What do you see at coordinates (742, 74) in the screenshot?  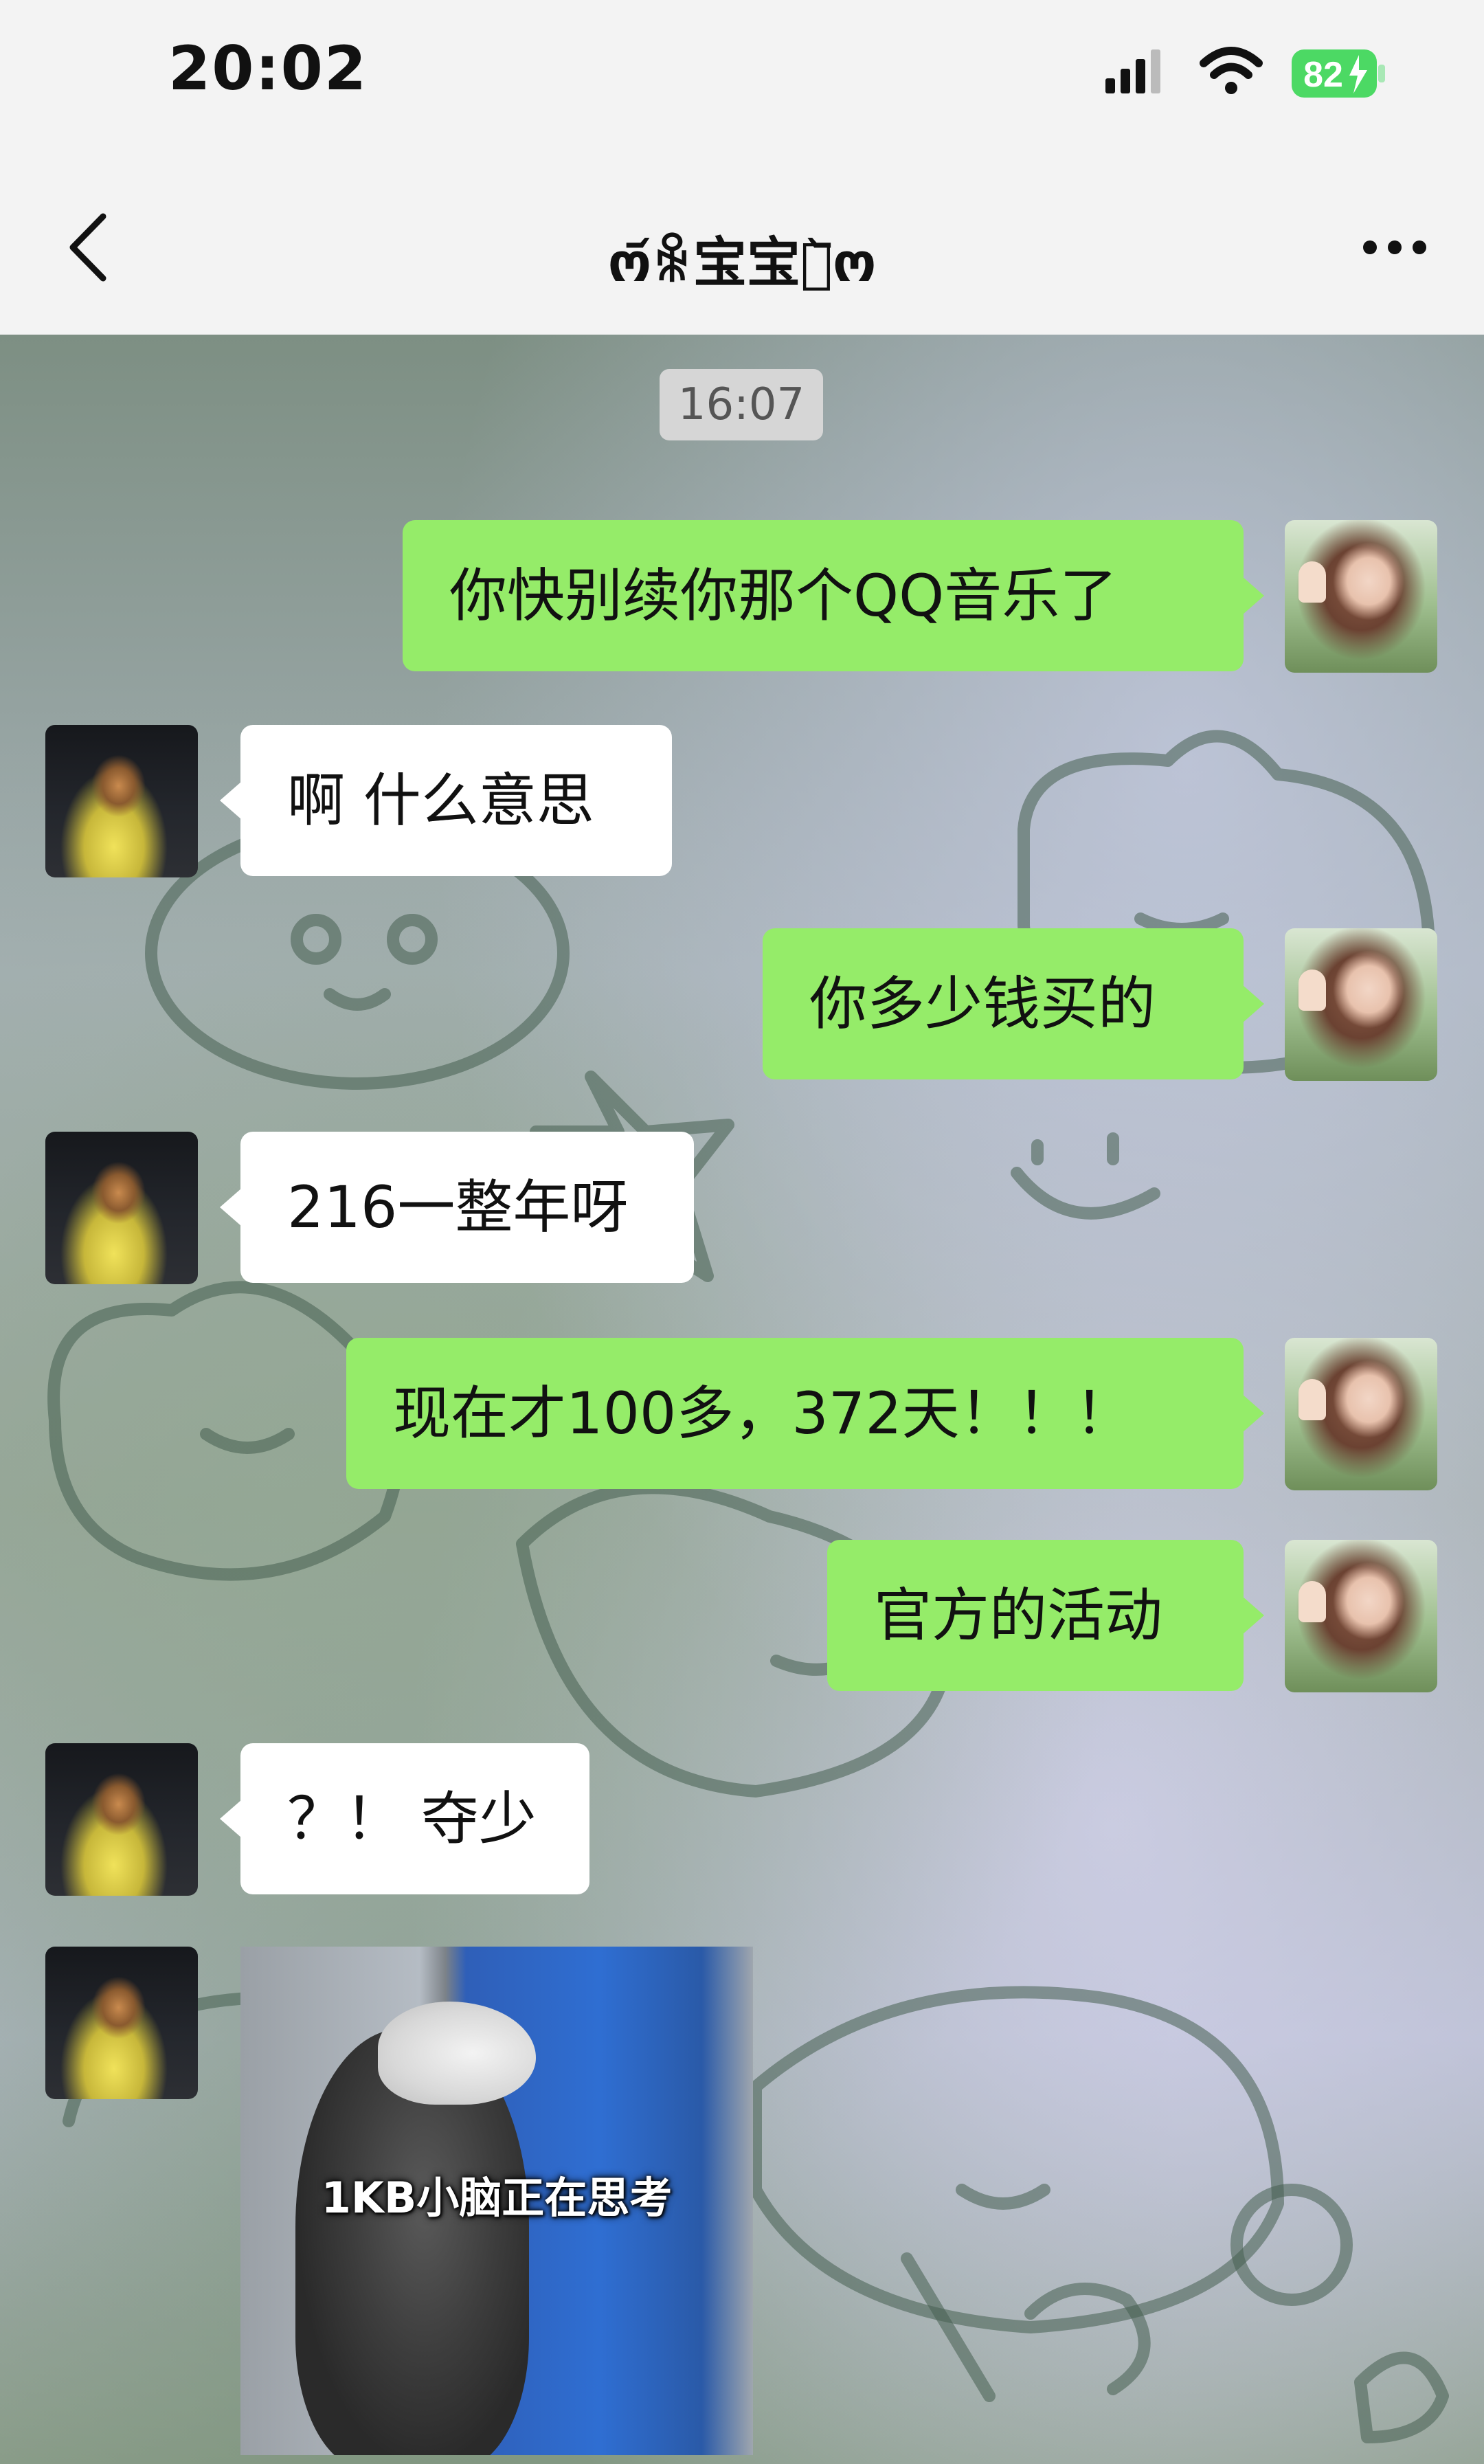 I see `status-bar: 20:02 82` at bounding box center [742, 74].